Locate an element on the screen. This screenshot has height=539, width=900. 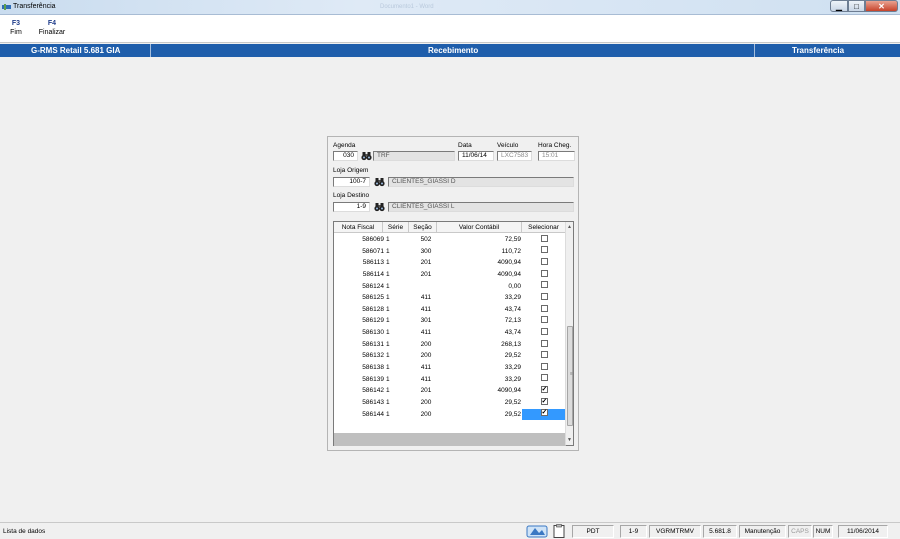
table-row: 586132 1 200 29,52 is located at coordinates (450, 356).